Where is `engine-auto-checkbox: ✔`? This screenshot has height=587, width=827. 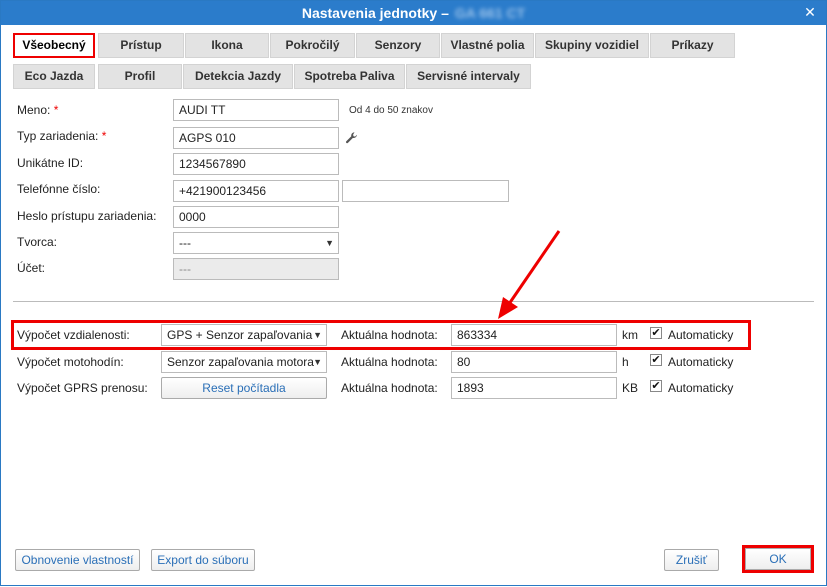
engine-auto-checkbox: ✔ is located at coordinates (656, 360).